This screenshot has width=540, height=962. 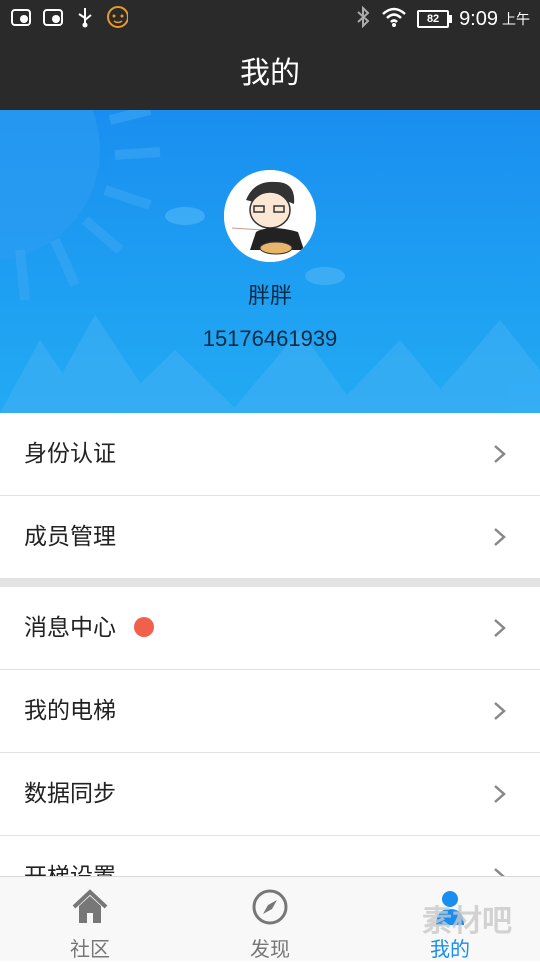 I want to click on menu-item-data-sync: 数据同步, so click(x=270, y=794).